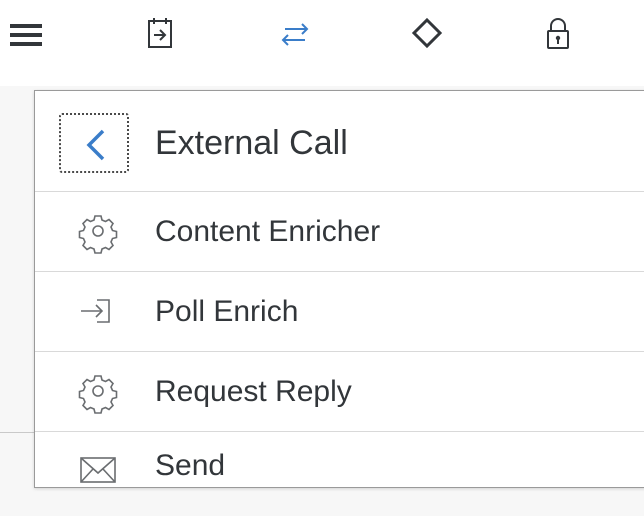 The width and height of the screenshot is (644, 516). I want to click on back-button, so click(94, 143).